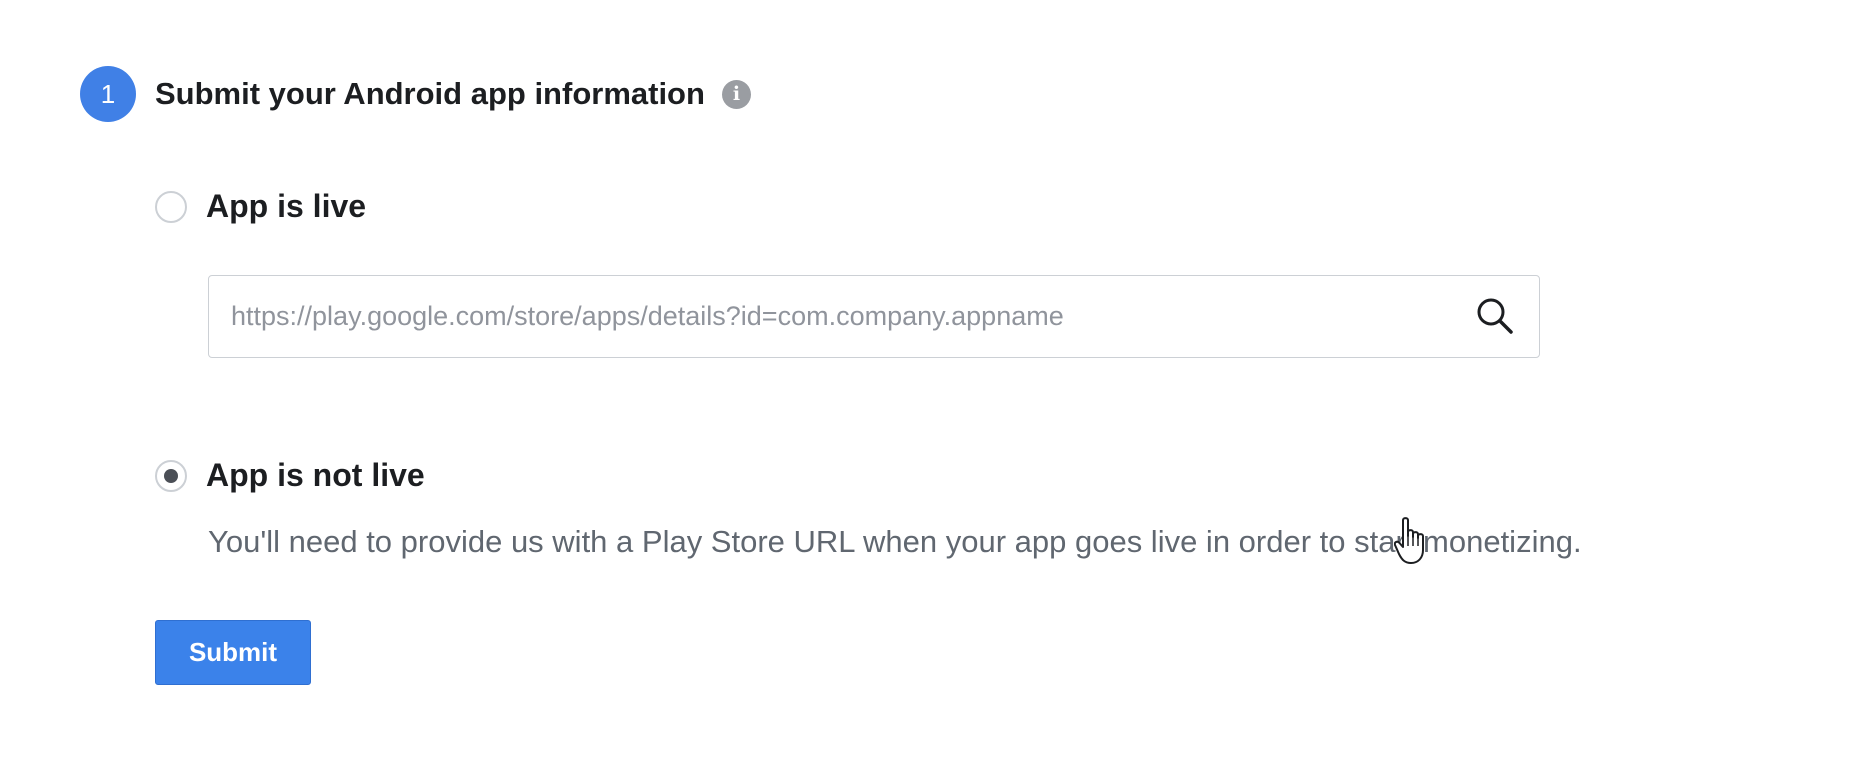 This screenshot has width=1856, height=778. What do you see at coordinates (286, 206) in the screenshot?
I see `radio-label-app-is-live: App is live` at bounding box center [286, 206].